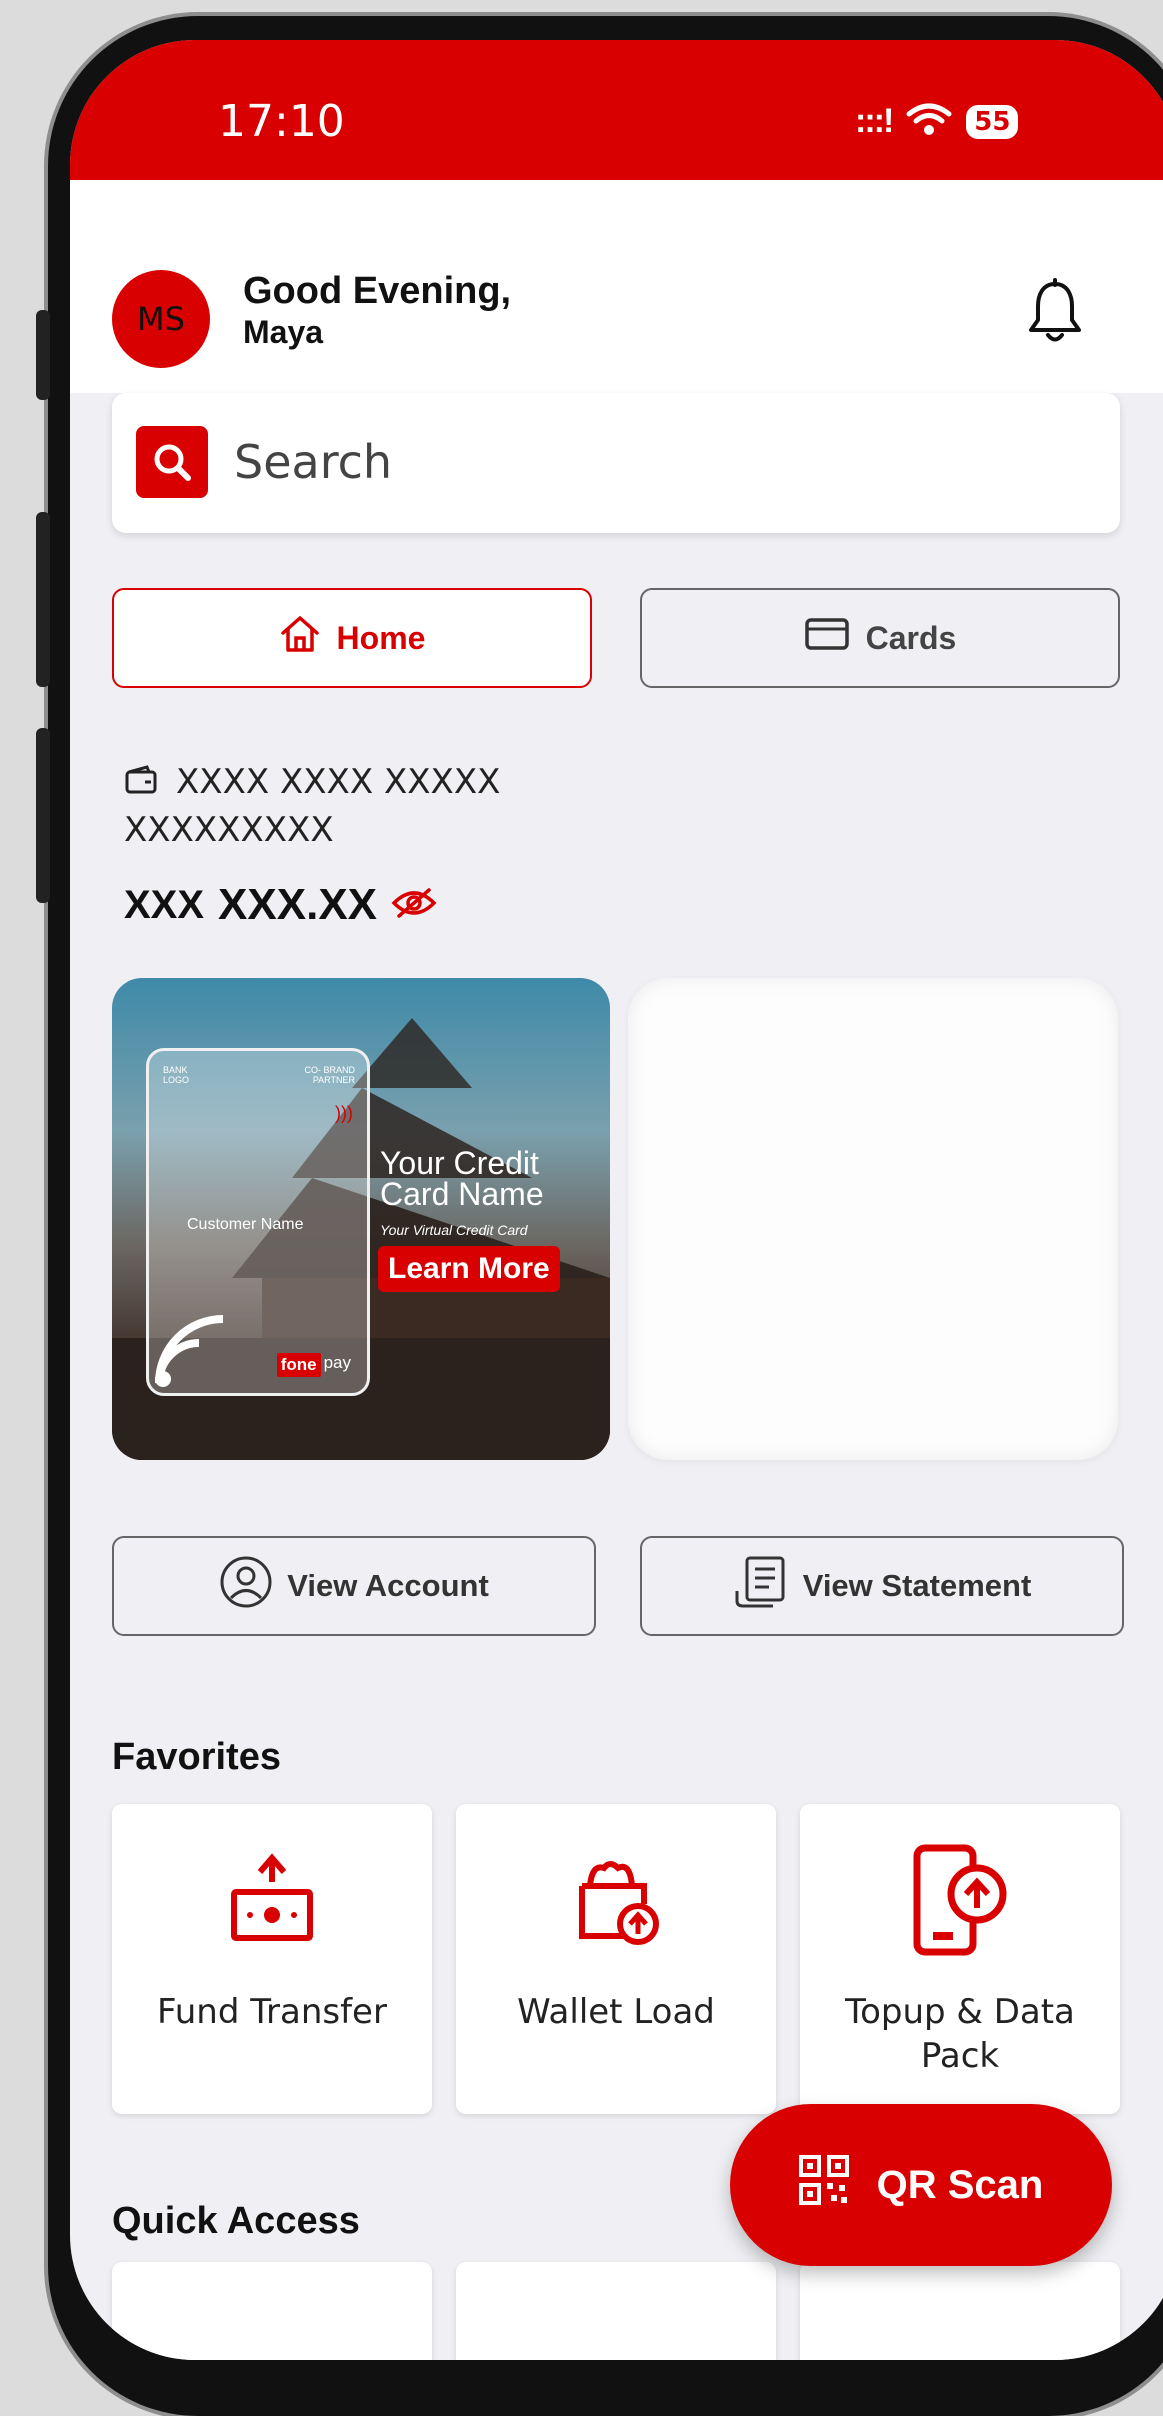 This screenshot has width=1163, height=2416. What do you see at coordinates (462, 1178) in the screenshot?
I see `banner-title: Your Credit Card Name` at bounding box center [462, 1178].